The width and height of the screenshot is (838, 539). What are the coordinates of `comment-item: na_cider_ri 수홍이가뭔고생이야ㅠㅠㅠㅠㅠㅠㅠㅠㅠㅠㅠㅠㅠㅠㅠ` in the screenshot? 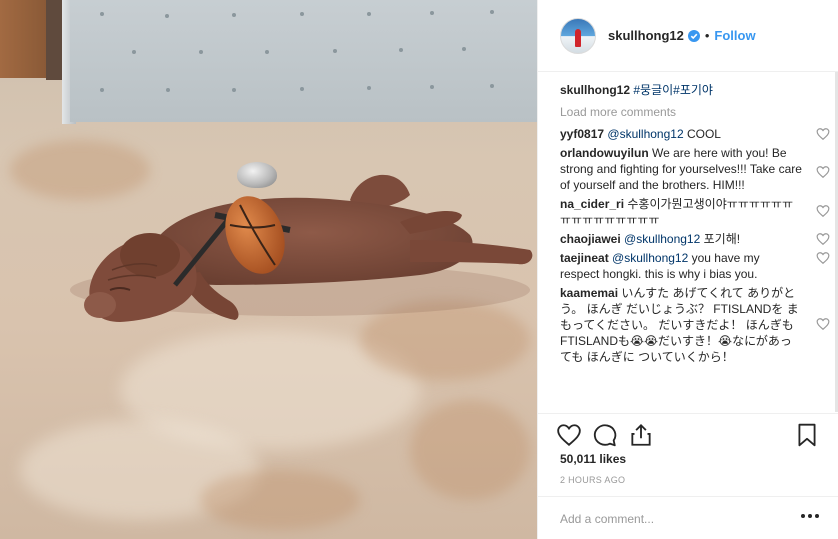 It's located at (695, 212).